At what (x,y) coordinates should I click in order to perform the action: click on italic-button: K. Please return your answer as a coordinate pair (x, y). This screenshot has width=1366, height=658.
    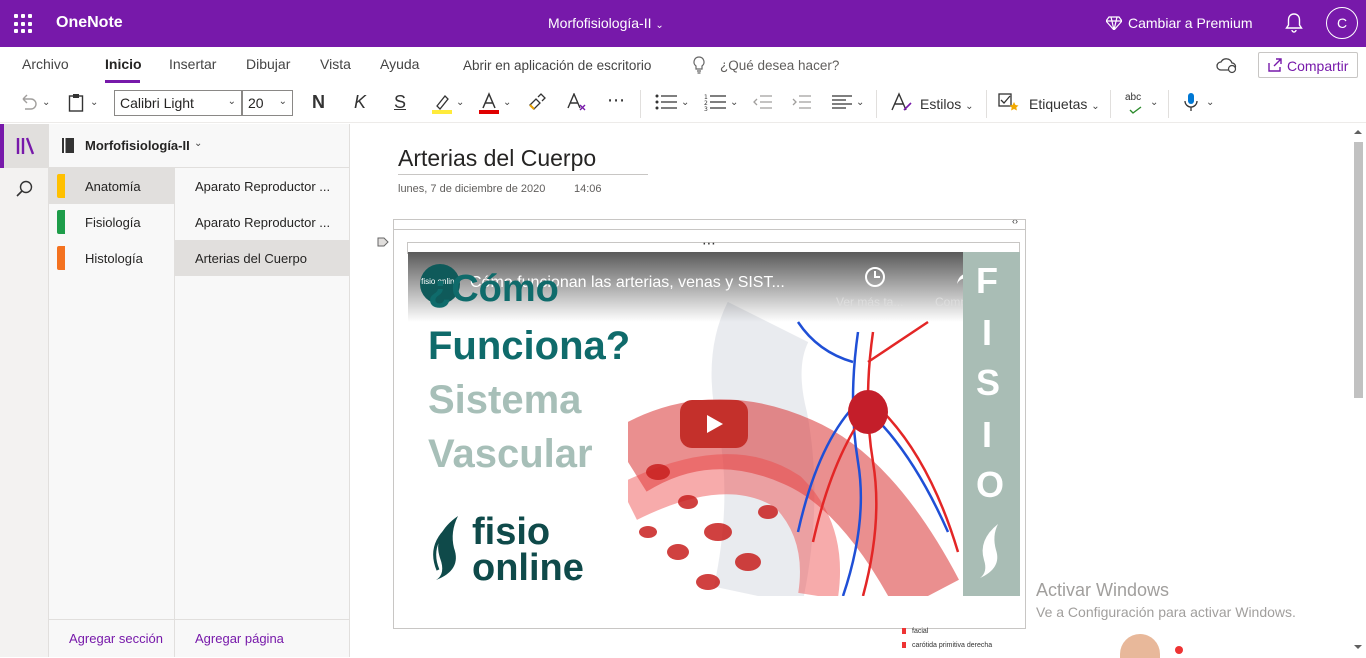
    Looking at the image, I should click on (360, 104).